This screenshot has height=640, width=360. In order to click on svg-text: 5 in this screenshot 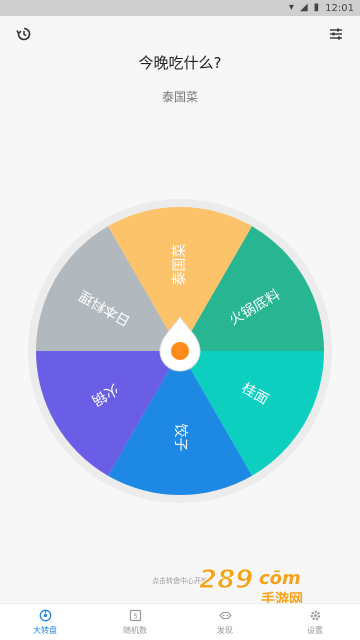, I will do `click(135, 617)`.